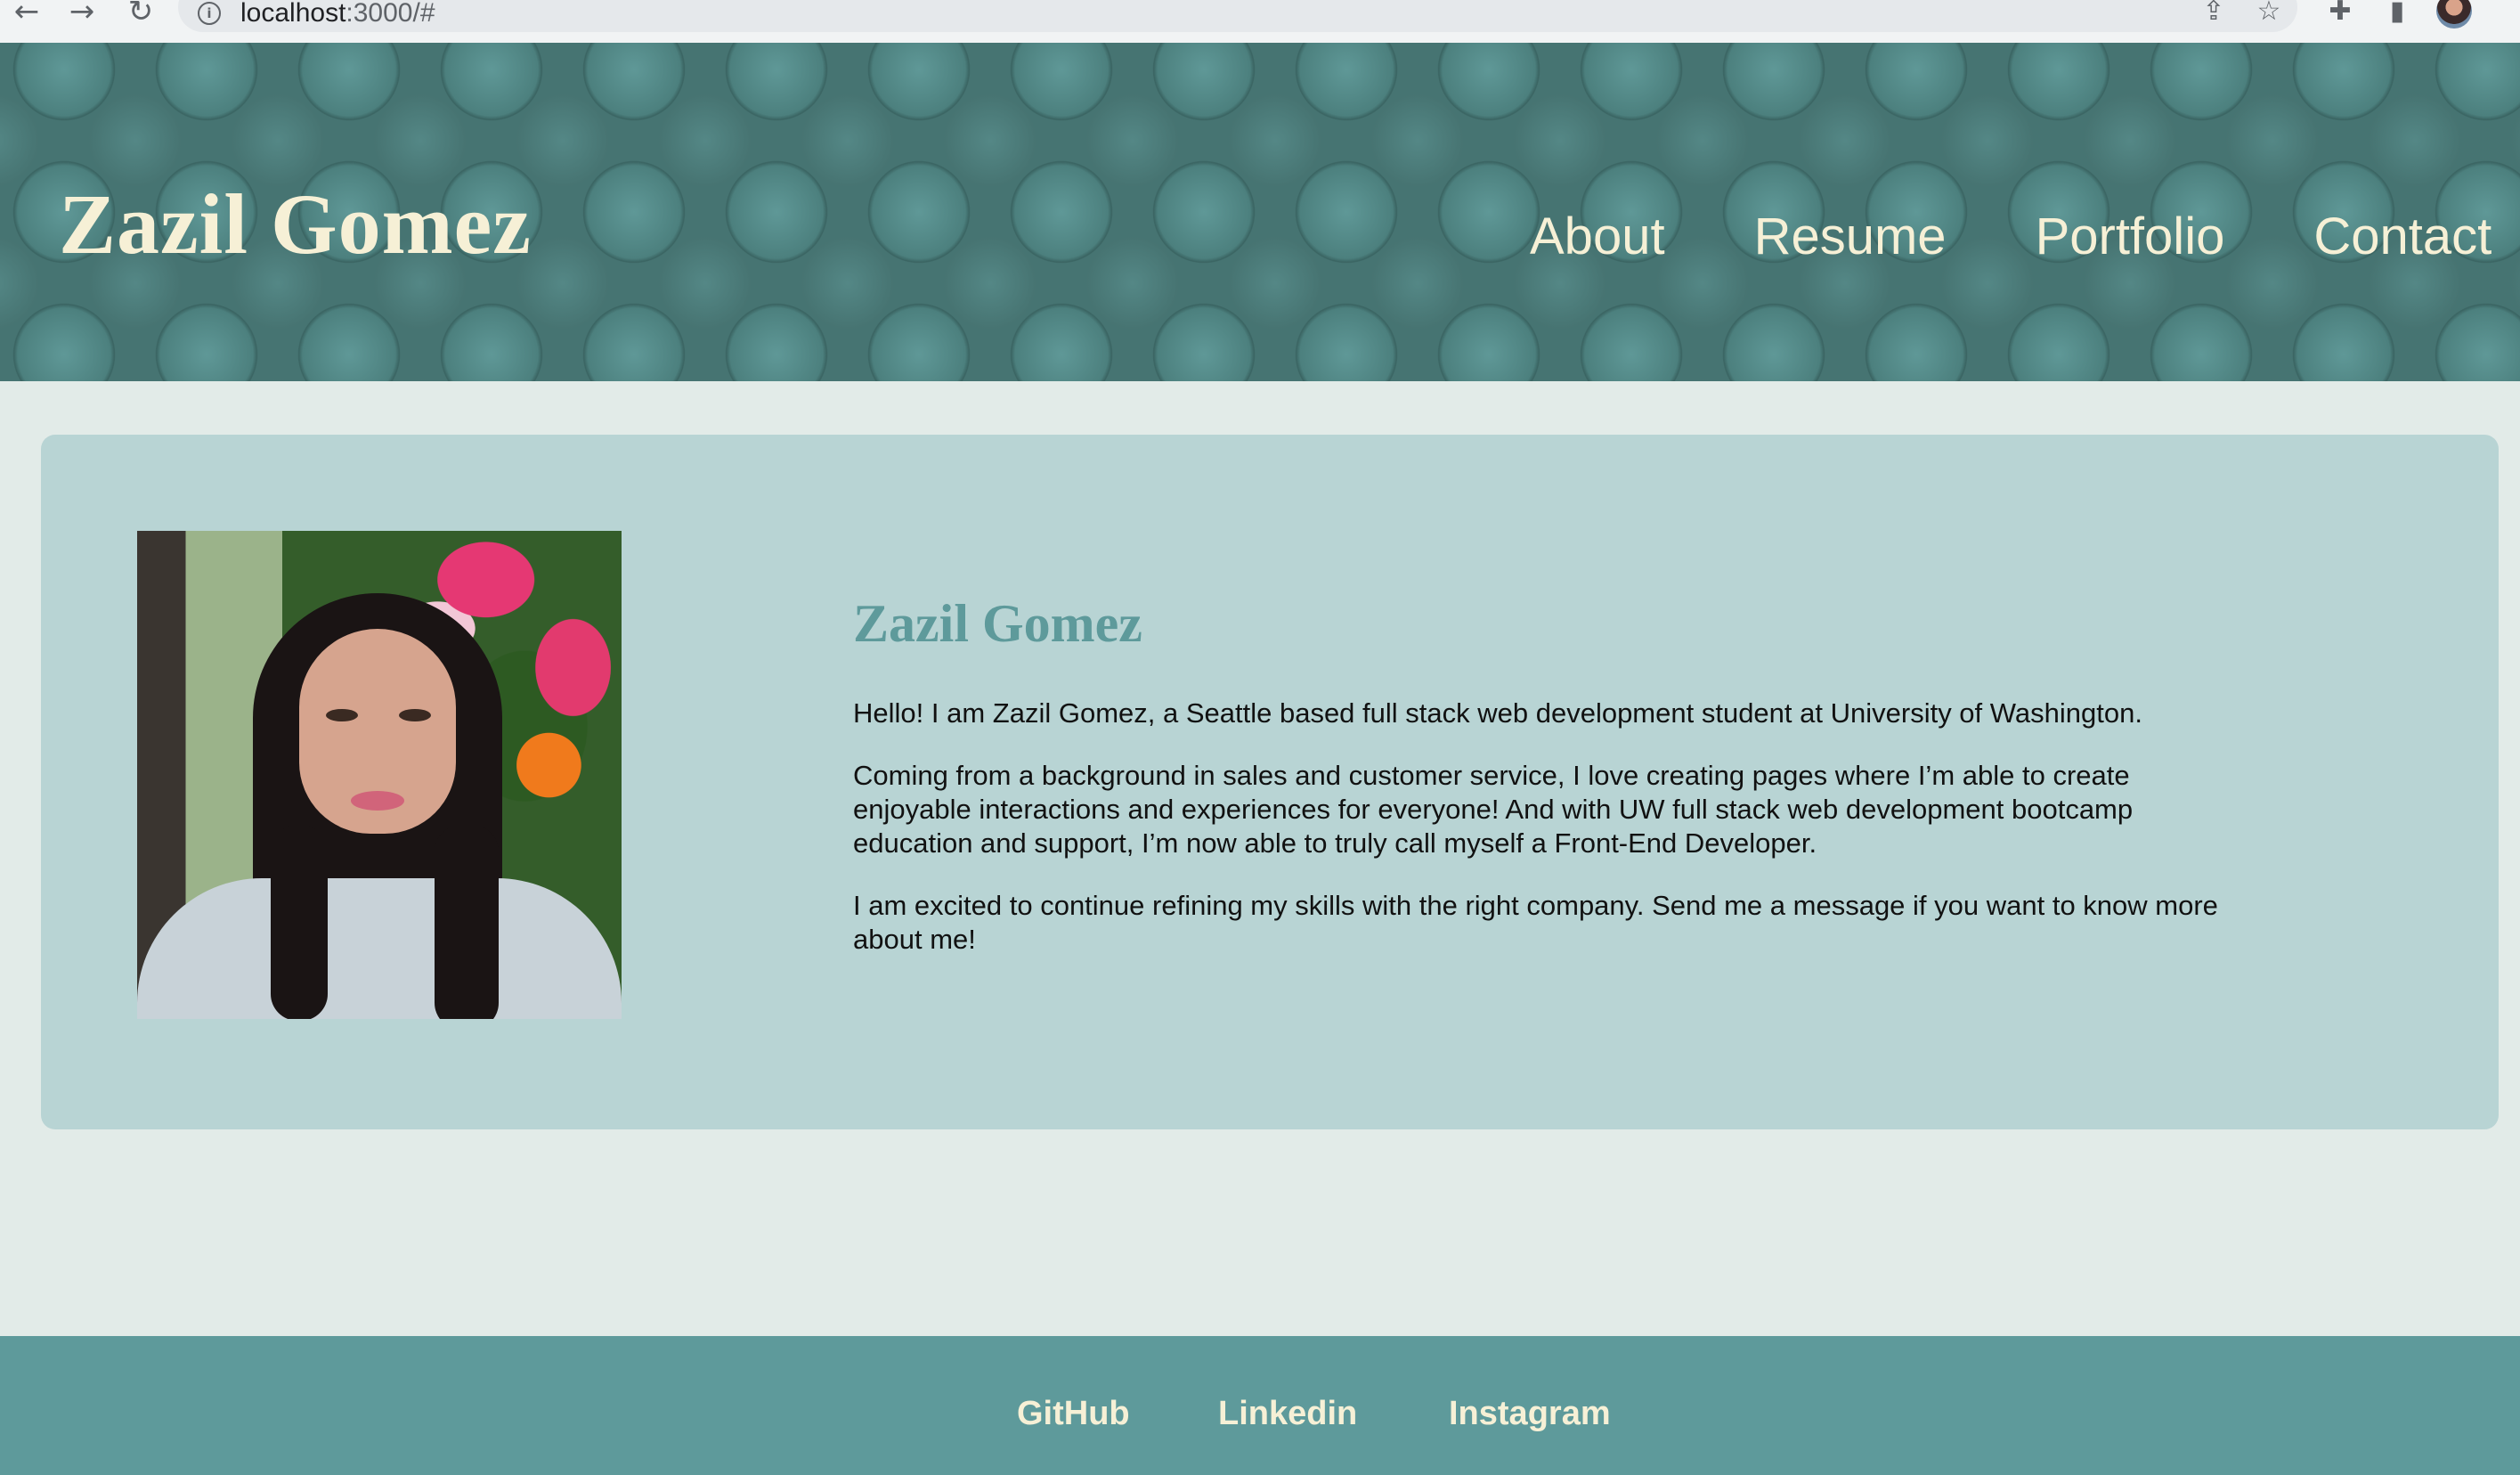 The width and height of the screenshot is (2520, 1475). What do you see at coordinates (82, 13) in the screenshot?
I see `forward-icon: →` at bounding box center [82, 13].